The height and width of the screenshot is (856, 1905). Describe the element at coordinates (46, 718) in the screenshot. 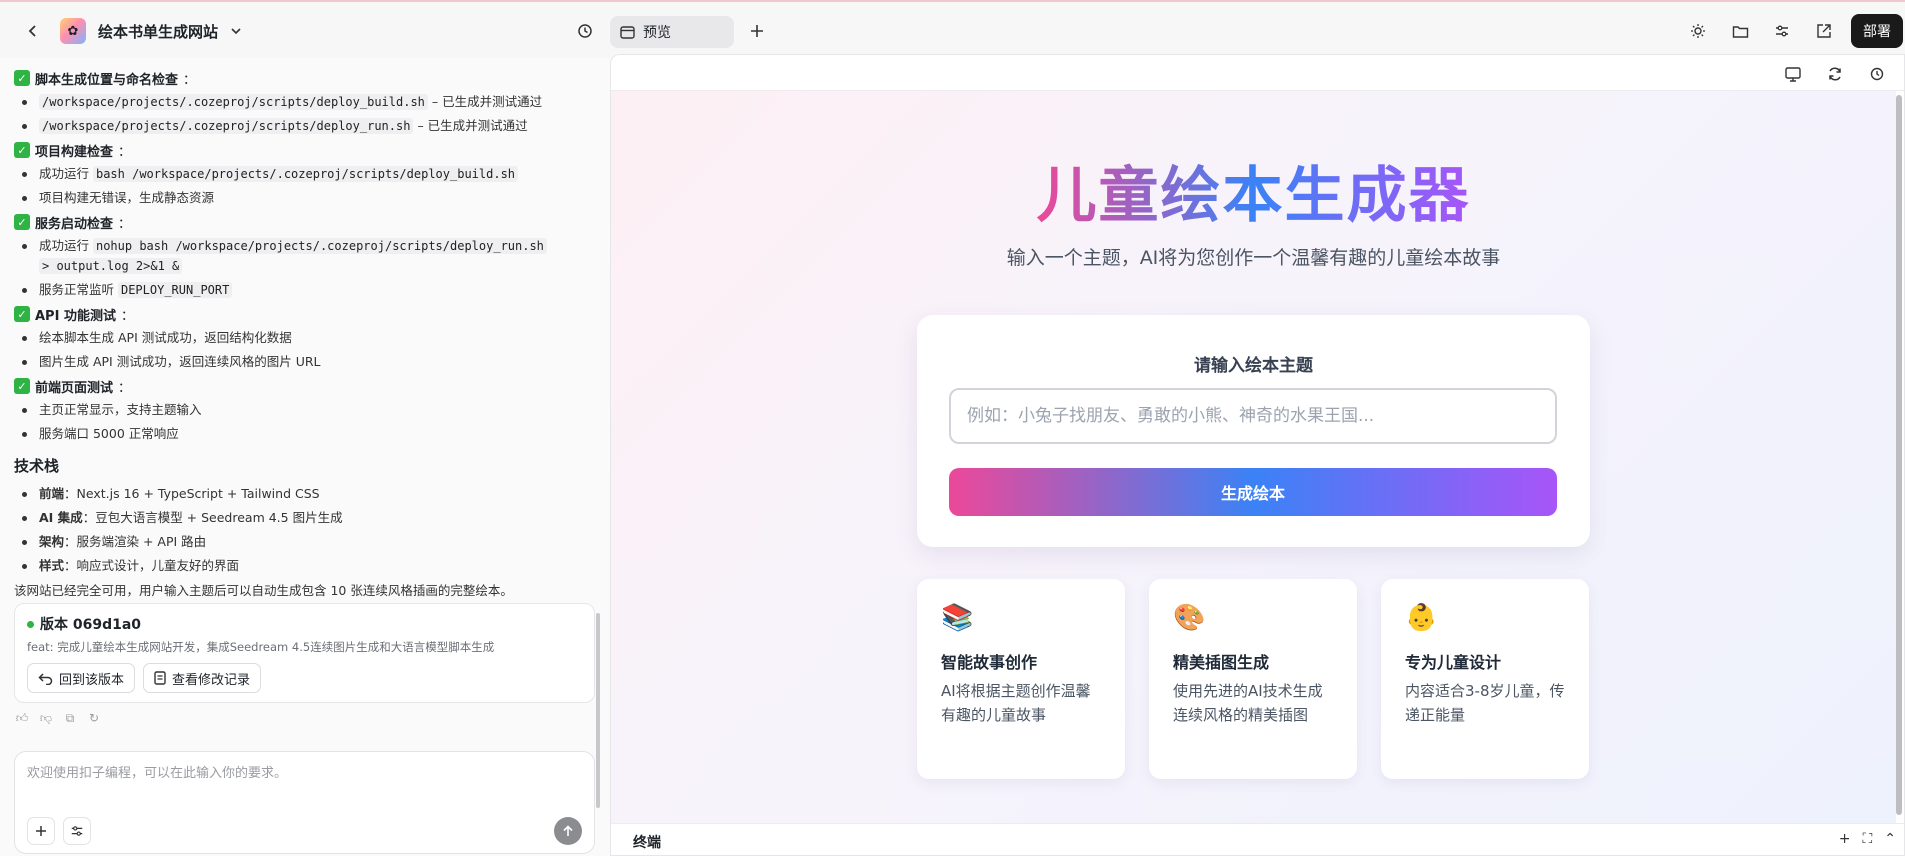

I see `thumbs-down-icon: 👎︎` at that location.